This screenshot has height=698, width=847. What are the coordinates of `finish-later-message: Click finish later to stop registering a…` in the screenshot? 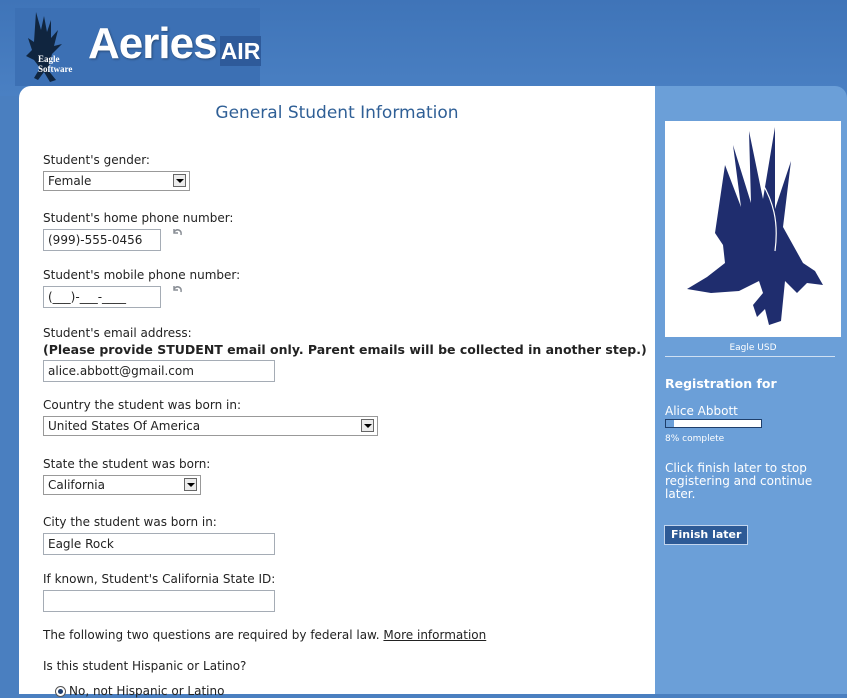 It's located at (739, 481).